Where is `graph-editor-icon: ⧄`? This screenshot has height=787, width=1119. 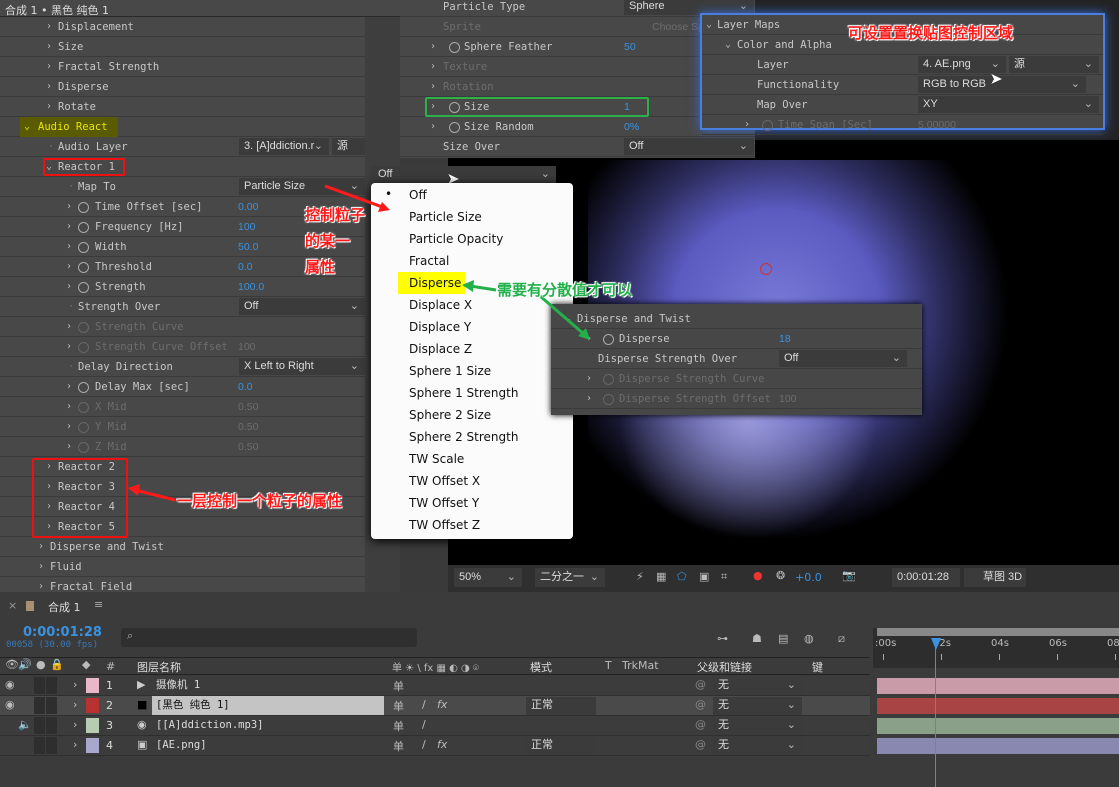 graph-editor-icon: ⧄ is located at coordinates (841, 639).